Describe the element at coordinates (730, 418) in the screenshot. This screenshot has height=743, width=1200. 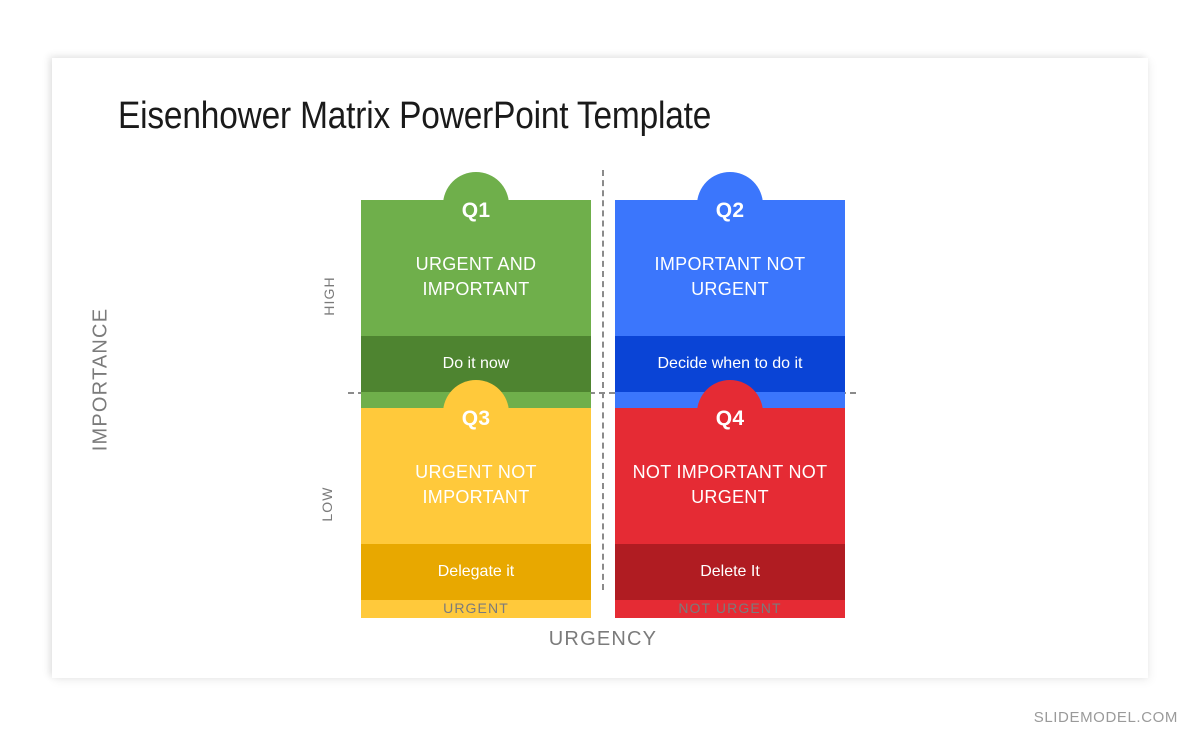
I see `quadrant-q4-tab-label: Q4` at that location.